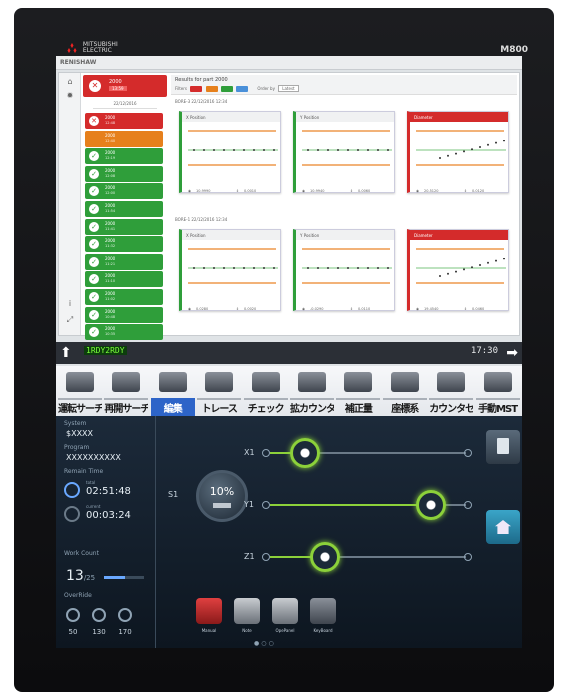  What do you see at coordinates (344, 152) in the screenshot?
I see `measurement-card: Y Position ◉ 10.9940 ⇕ 0.0060` at bounding box center [344, 152].